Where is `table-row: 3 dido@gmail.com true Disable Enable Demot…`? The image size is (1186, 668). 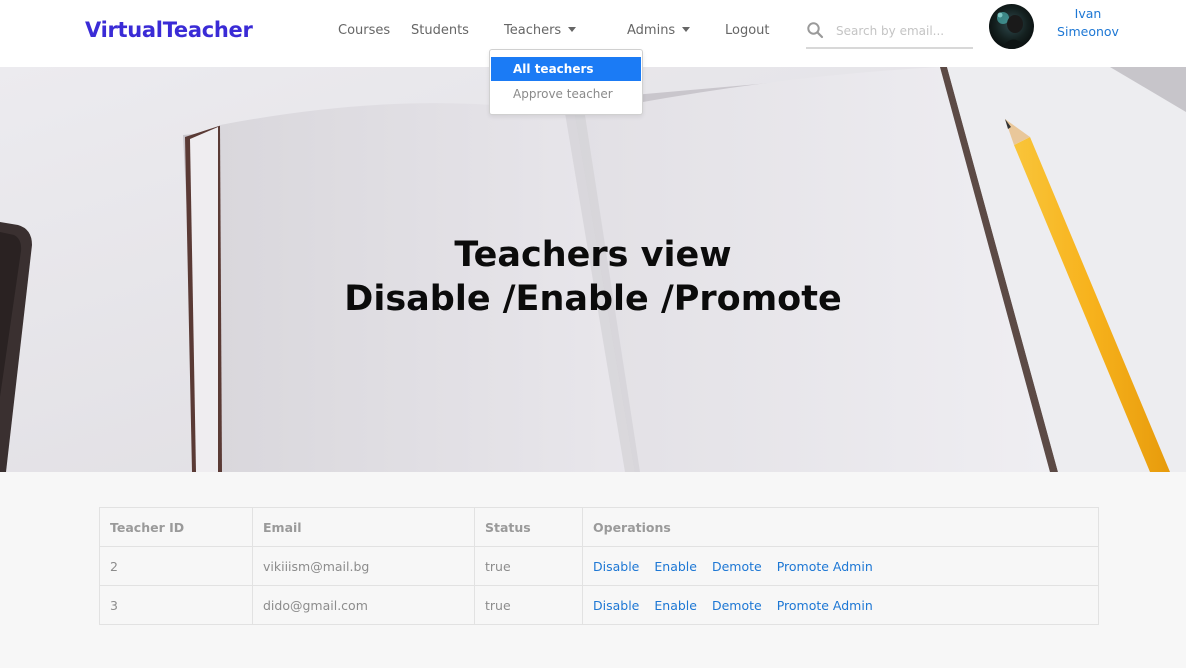 table-row: 3 dido@gmail.com true Disable Enable Demot… is located at coordinates (599, 605).